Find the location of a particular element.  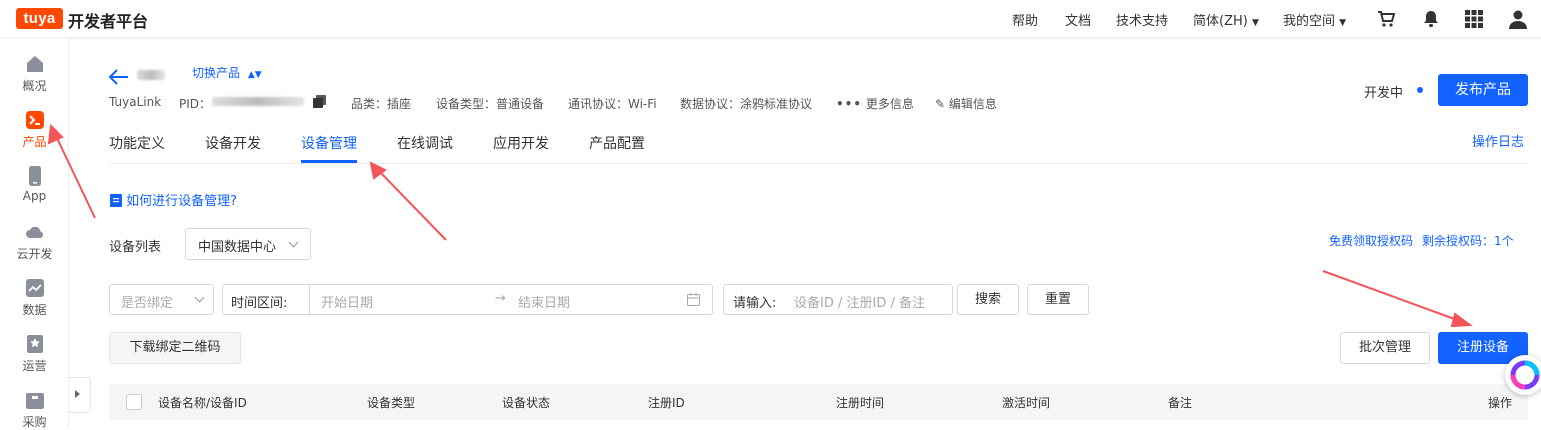

sidebar-item-data: 数据 is located at coordinates (34, 298).